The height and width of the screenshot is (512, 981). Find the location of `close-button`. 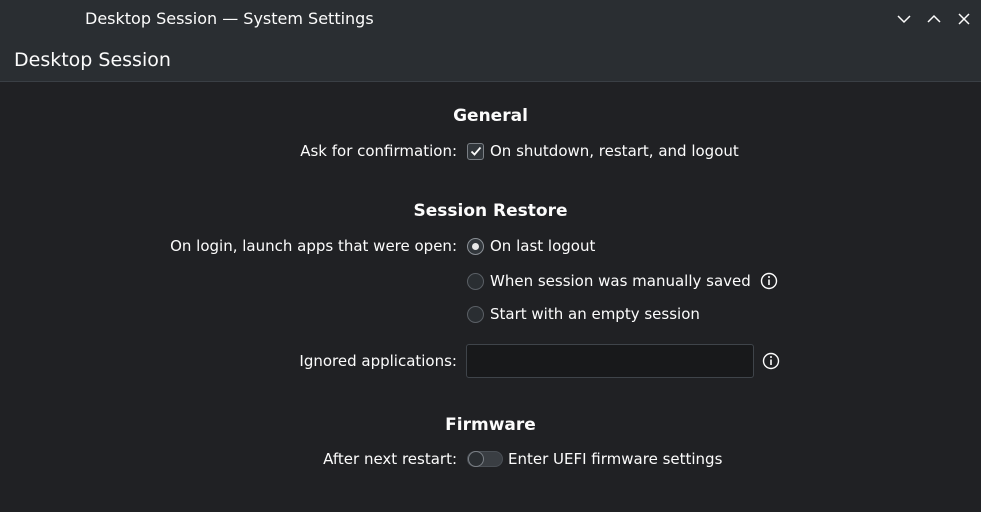

close-button is located at coordinates (964, 19).